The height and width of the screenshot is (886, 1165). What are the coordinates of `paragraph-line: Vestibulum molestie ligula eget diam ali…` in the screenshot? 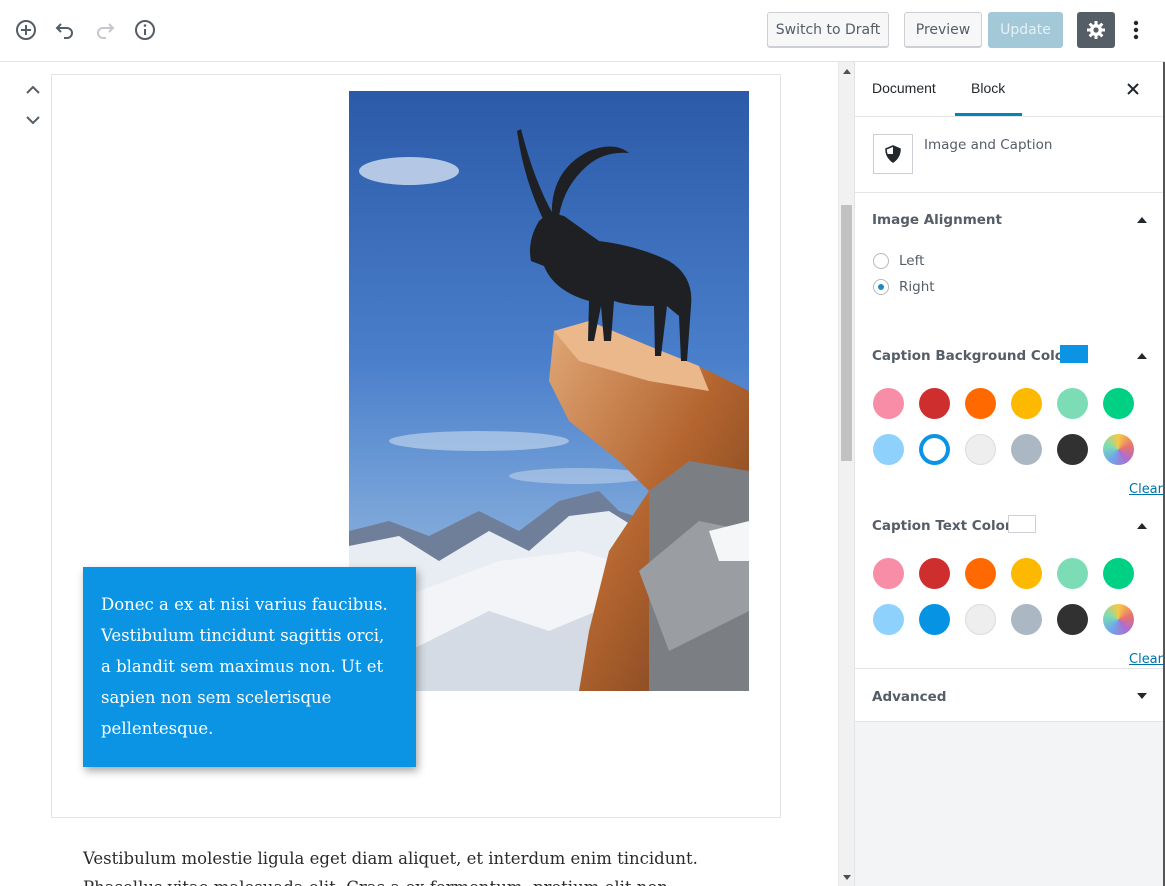 It's located at (390, 858).